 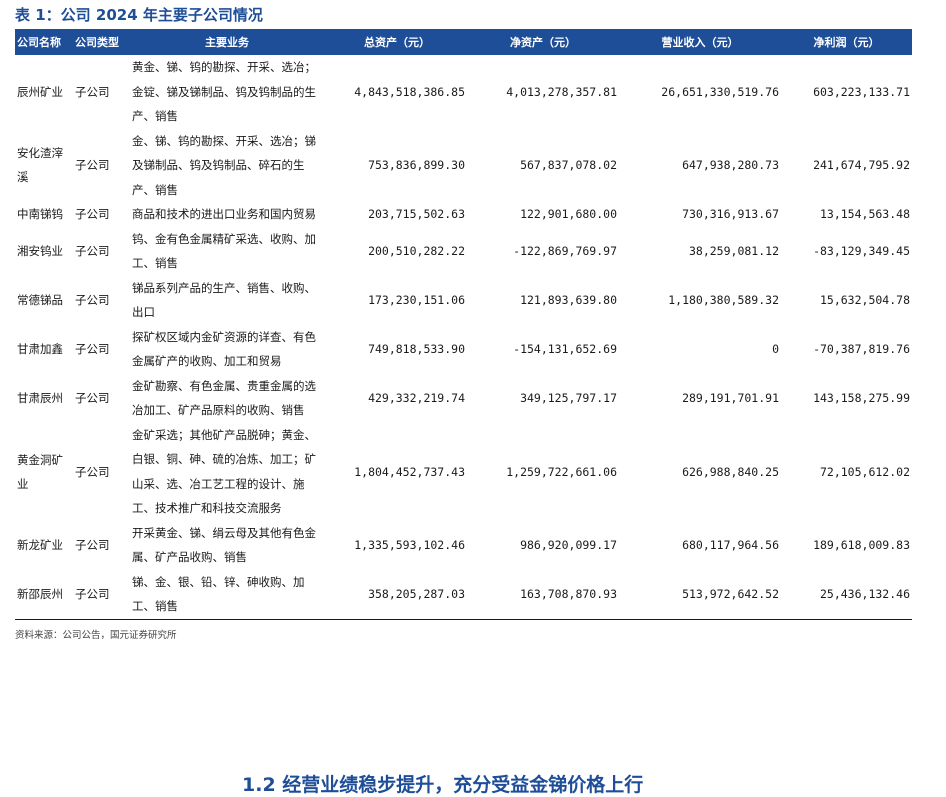 I want to click on cell-net-assets: -122,869,769.97, so click(x=565, y=251).